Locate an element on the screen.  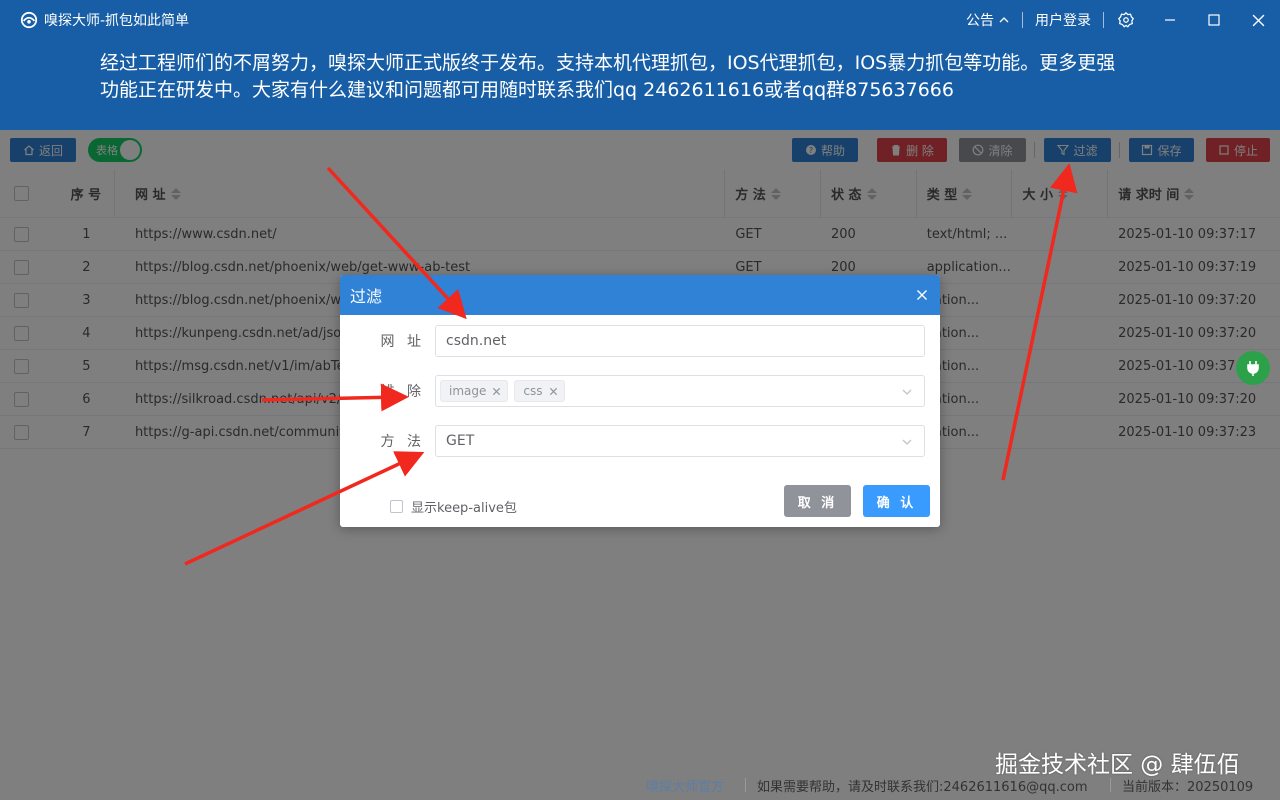
url-row: 网 址 csdn.net is located at coordinates (640, 341).